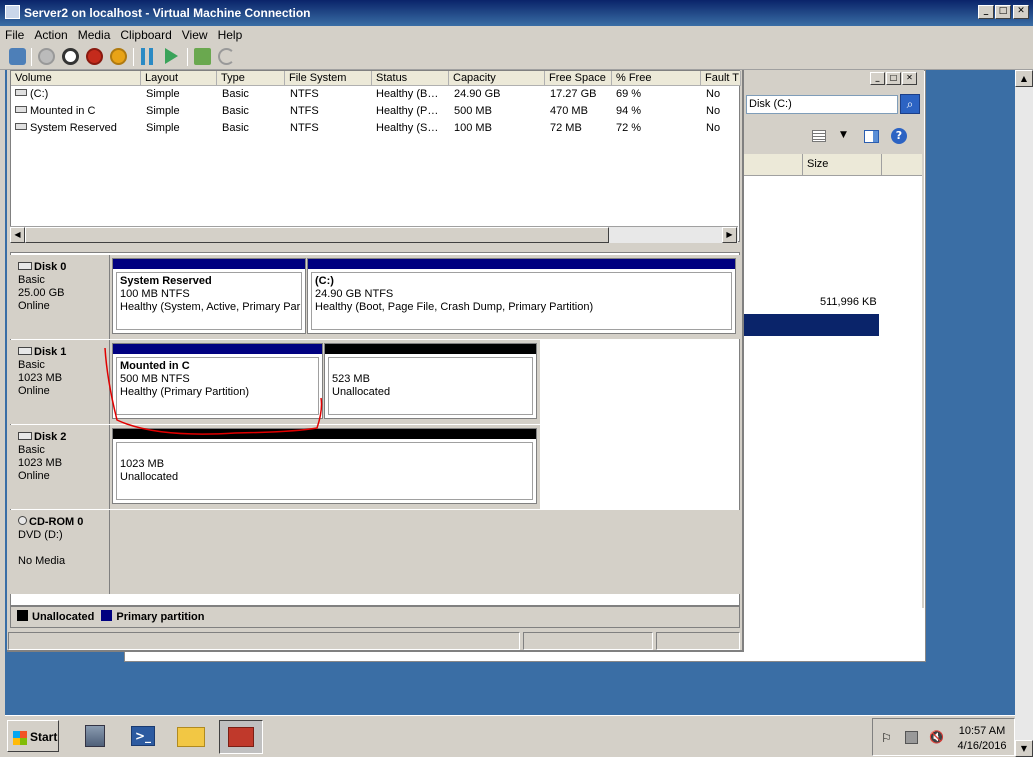 This screenshot has height=757, width=1033. I want to click on menu-help: Help, so click(230, 34).